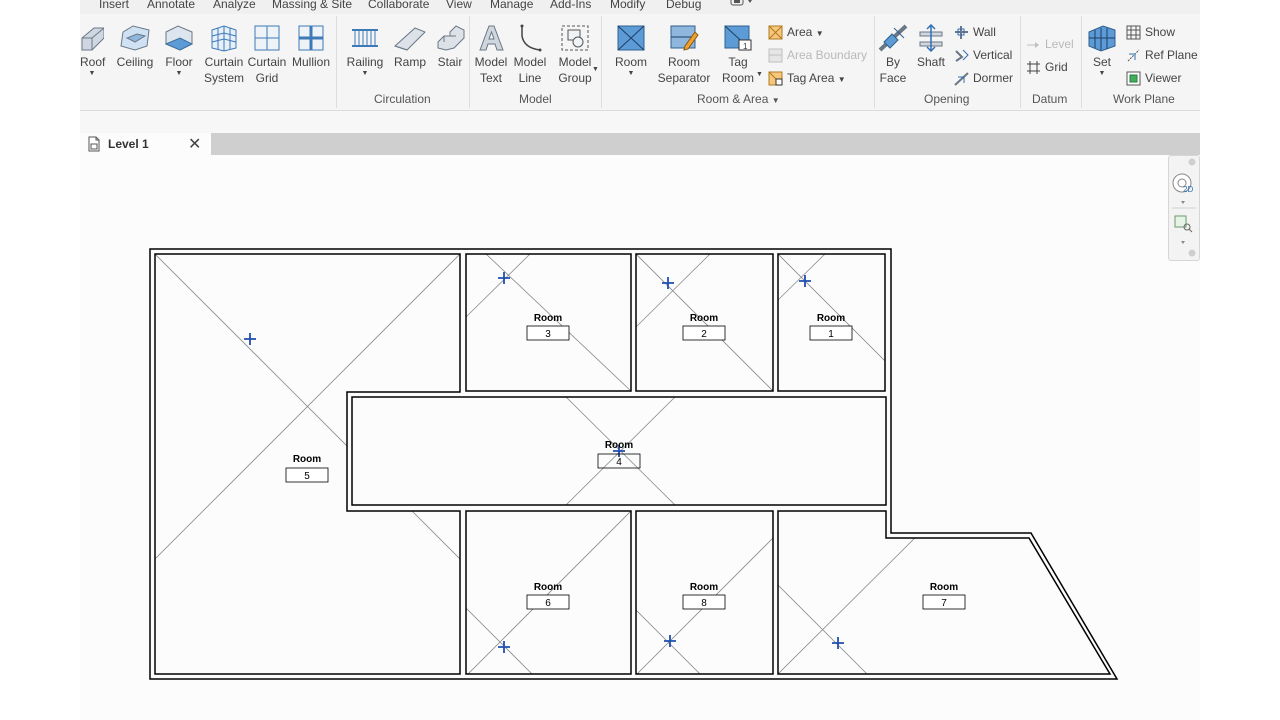 This screenshot has height=720, width=1280. What do you see at coordinates (267, 53) in the screenshot?
I see `curtain-grid-button: Curtain Grid` at bounding box center [267, 53].